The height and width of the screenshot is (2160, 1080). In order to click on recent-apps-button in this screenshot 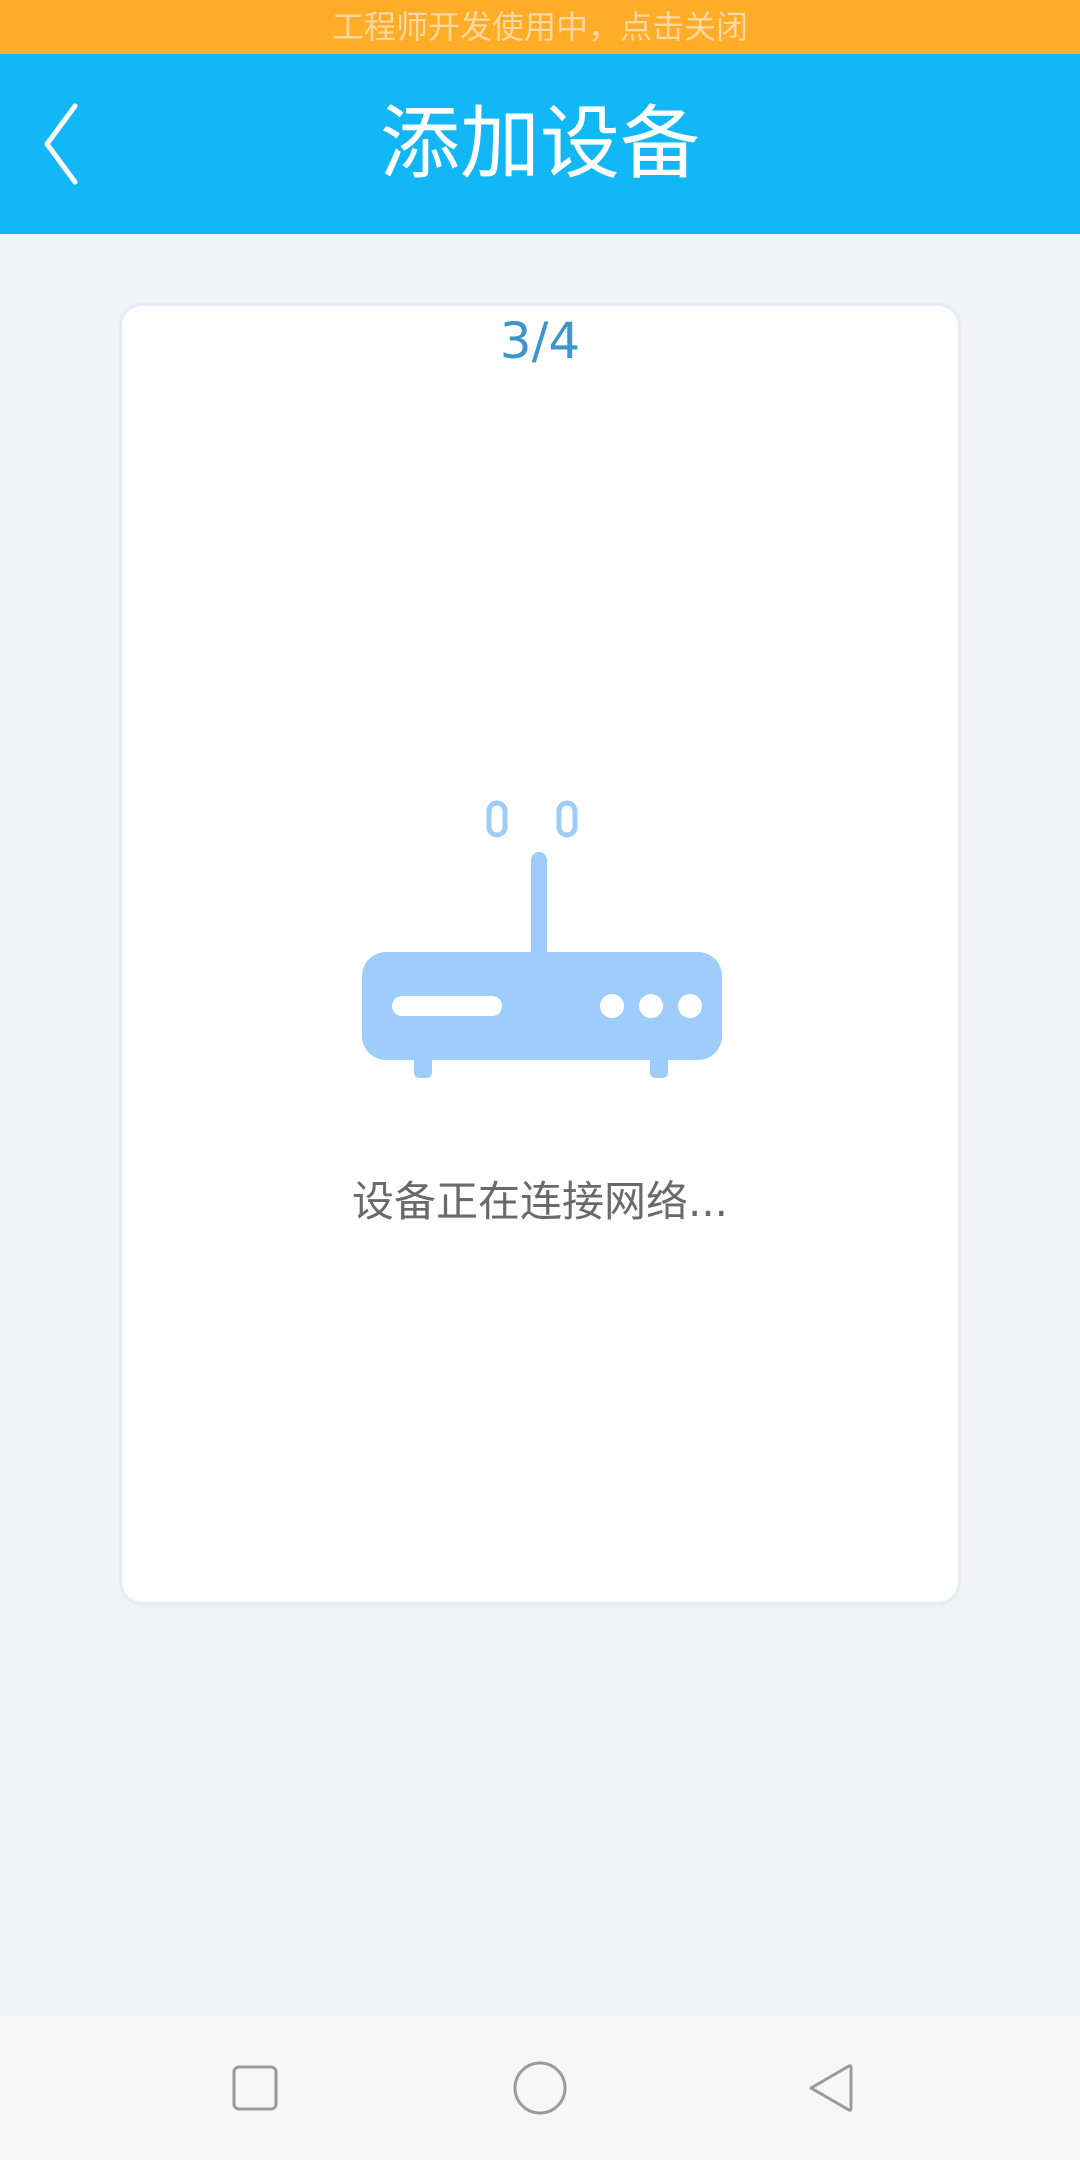, I will do `click(255, 2088)`.